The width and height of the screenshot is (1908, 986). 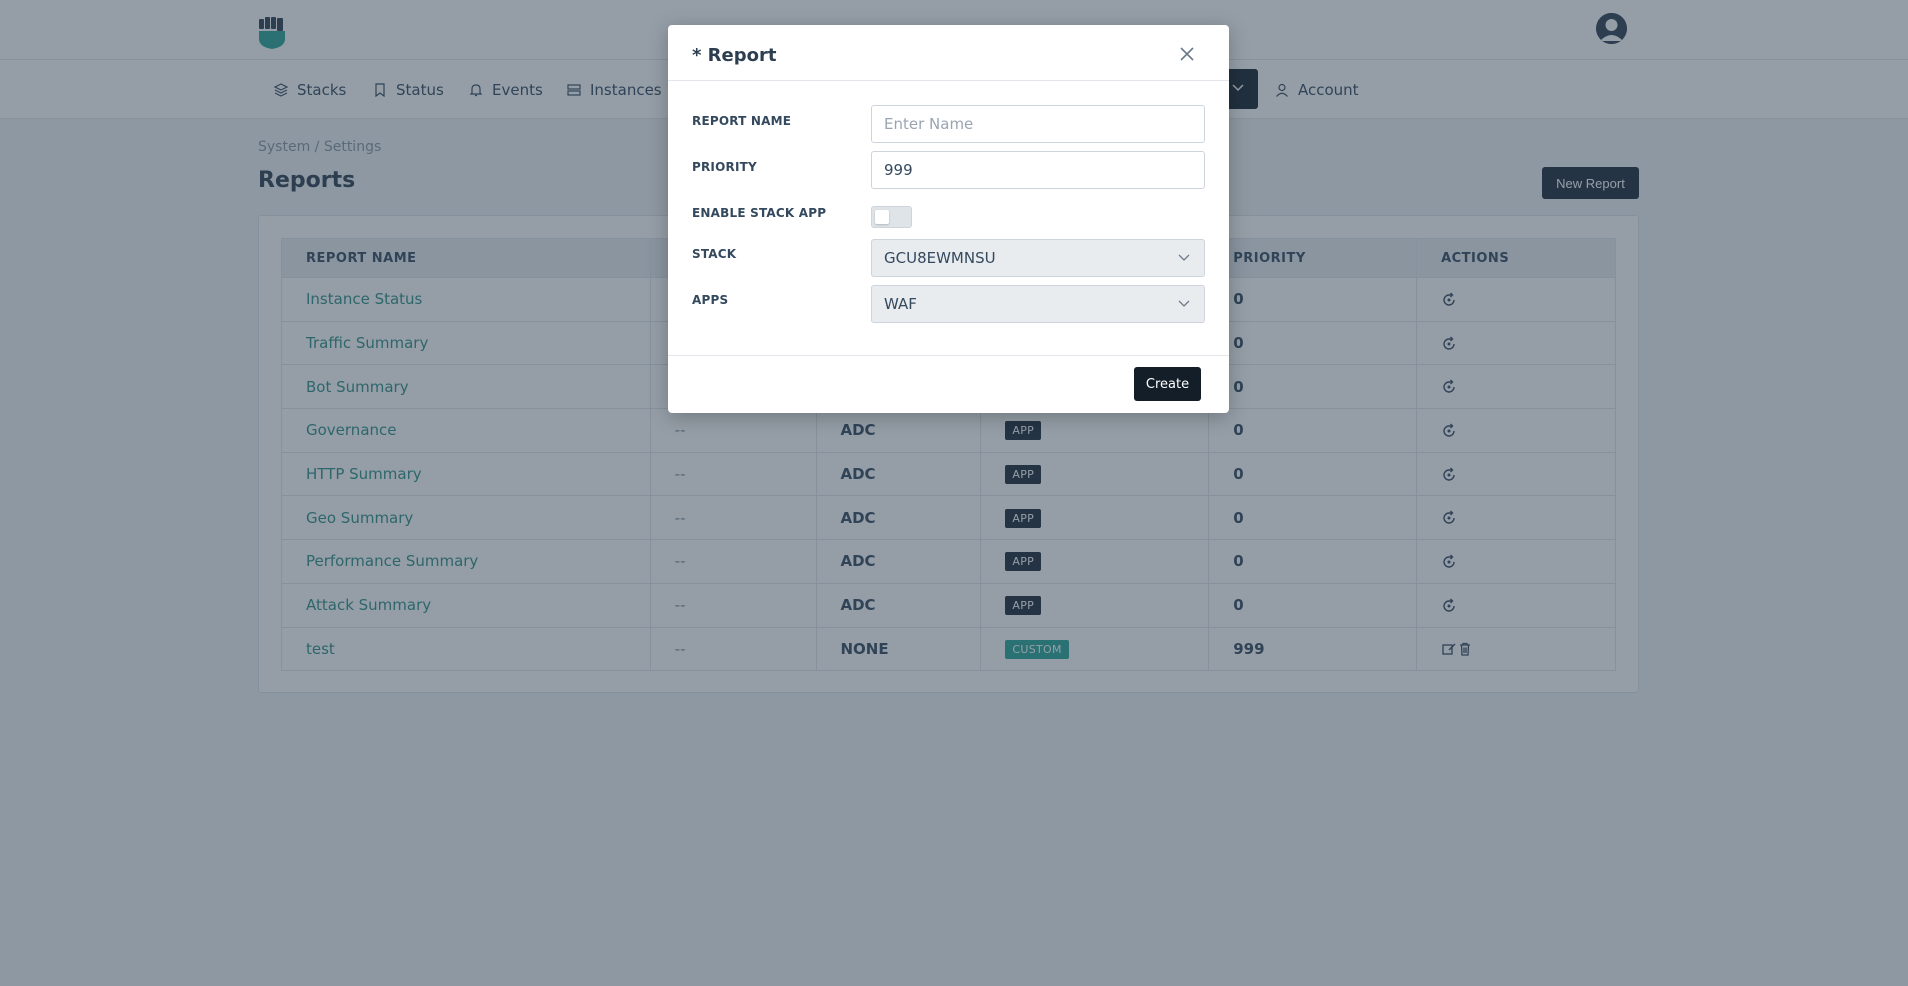 I want to click on priority-label: PRIORITY, so click(x=724, y=167).